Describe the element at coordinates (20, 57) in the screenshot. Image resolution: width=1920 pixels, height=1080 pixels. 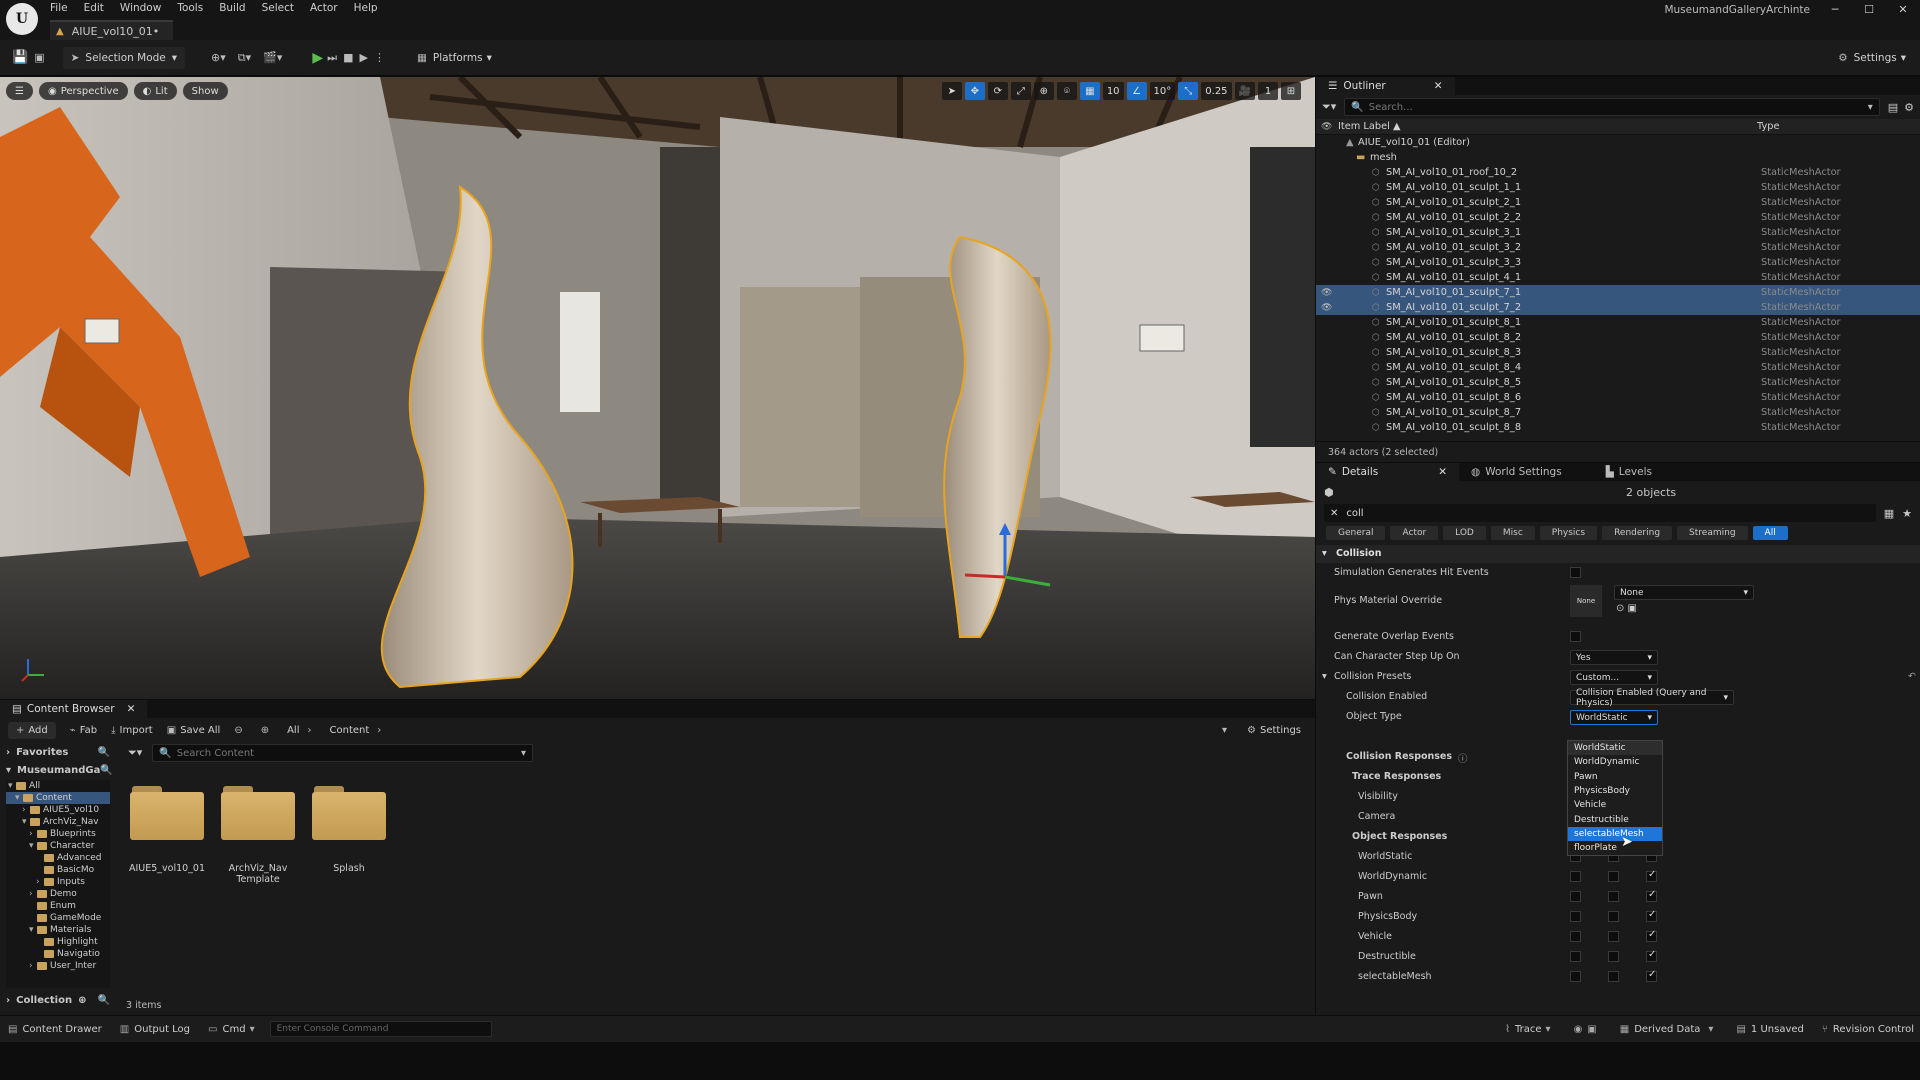
I see `save-icon: 💾` at that location.